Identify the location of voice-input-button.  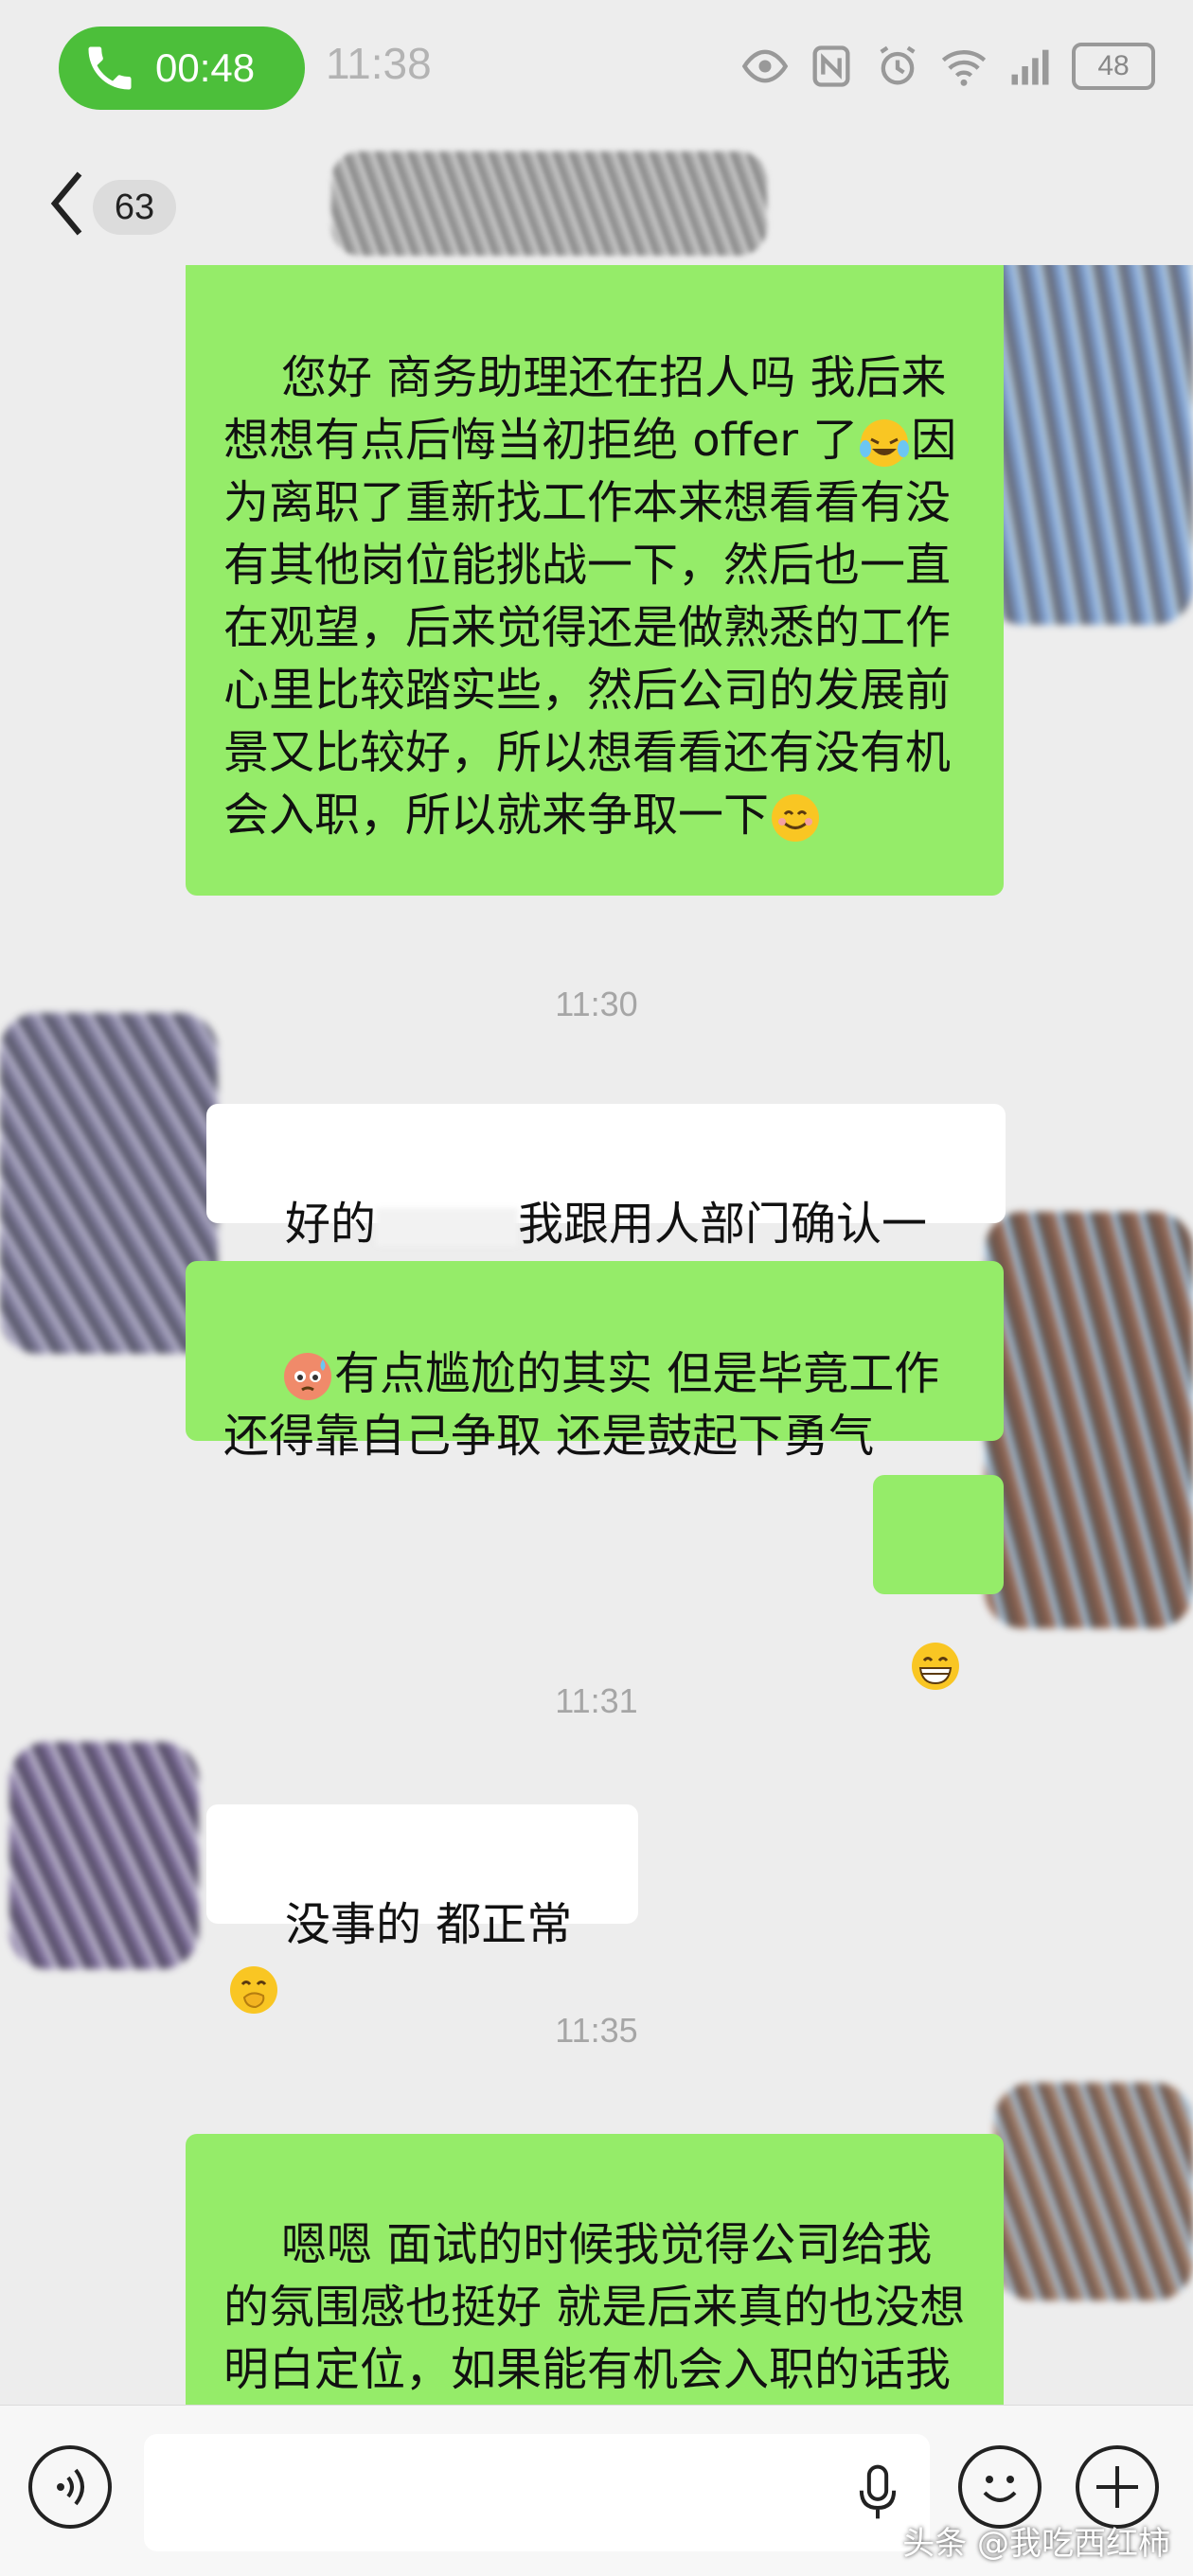
(70, 2487).